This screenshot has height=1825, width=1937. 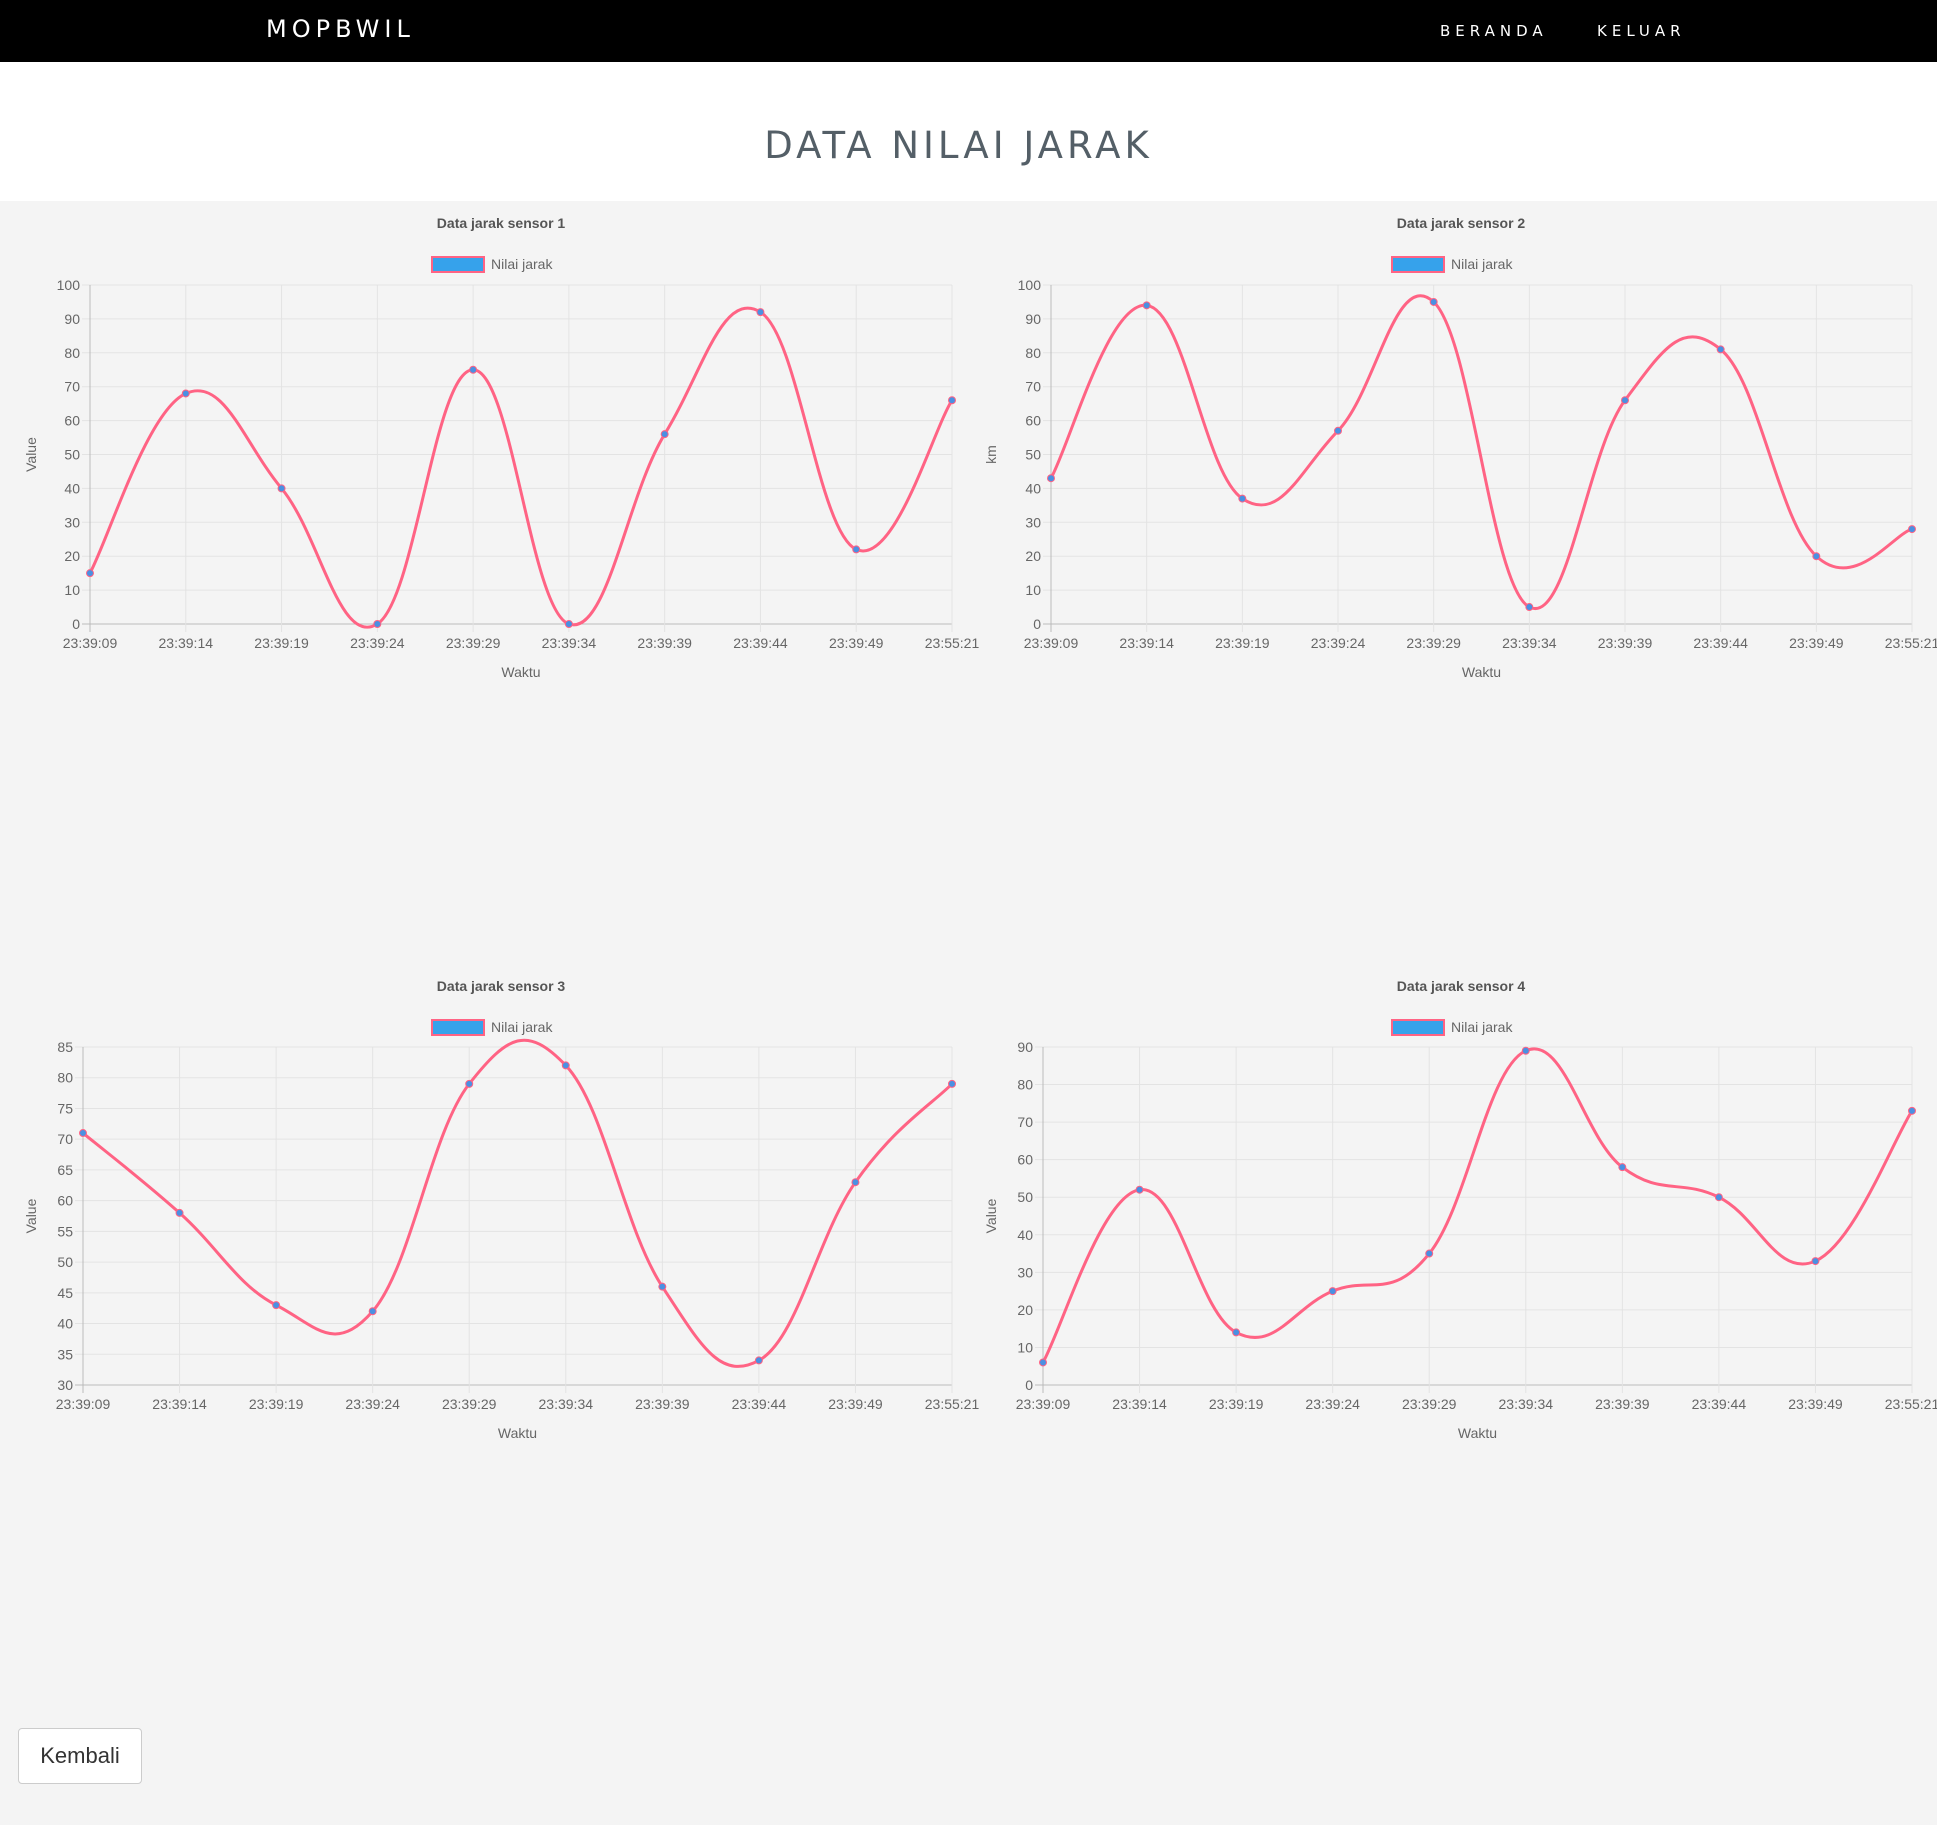 What do you see at coordinates (1029, 1385) in the screenshot?
I see `y-tick-label: 0` at bounding box center [1029, 1385].